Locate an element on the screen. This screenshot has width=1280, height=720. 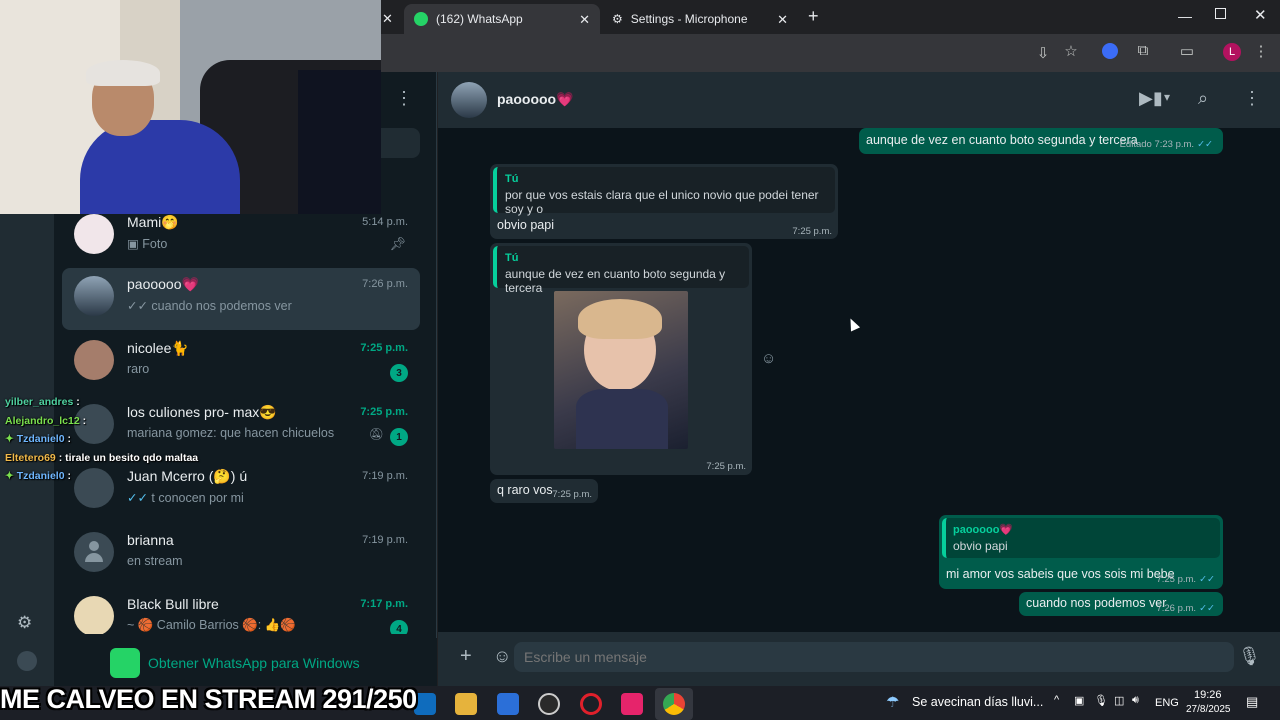
notifications-icon: ▤ is located at coordinates (1252, 702).